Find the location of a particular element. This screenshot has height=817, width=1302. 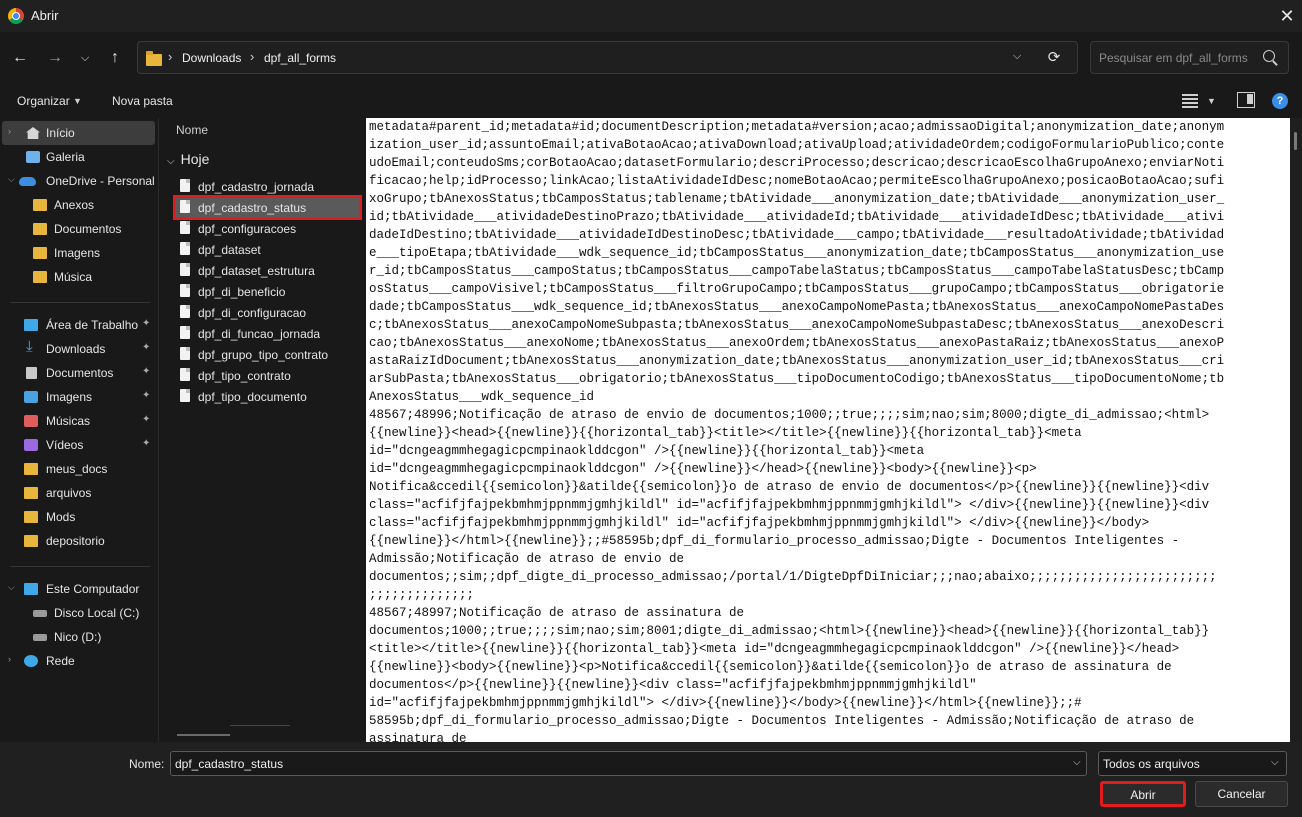

back-button: ← is located at coordinates (20, 58).